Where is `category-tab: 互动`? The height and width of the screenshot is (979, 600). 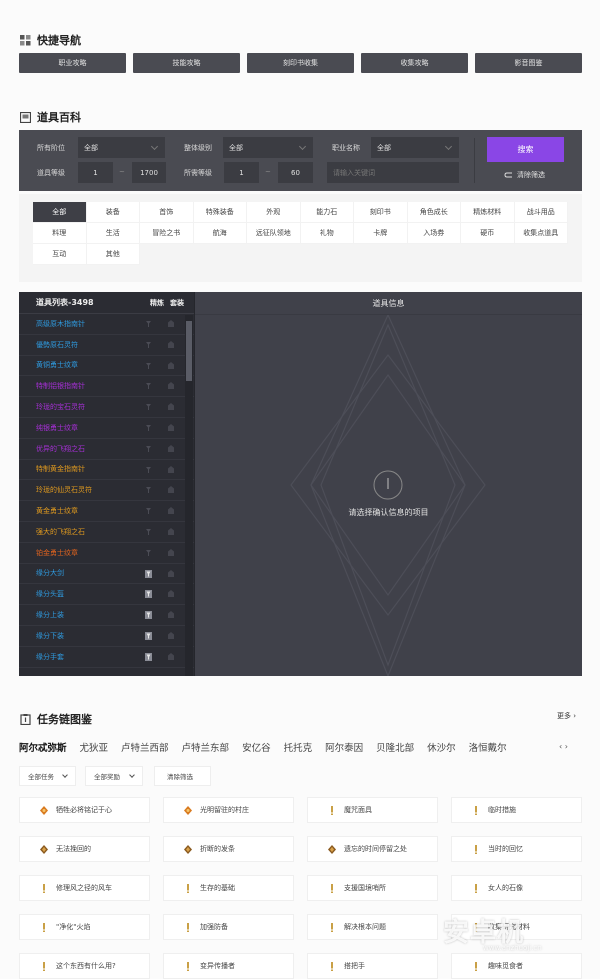 category-tab: 互动 is located at coordinates (60, 254).